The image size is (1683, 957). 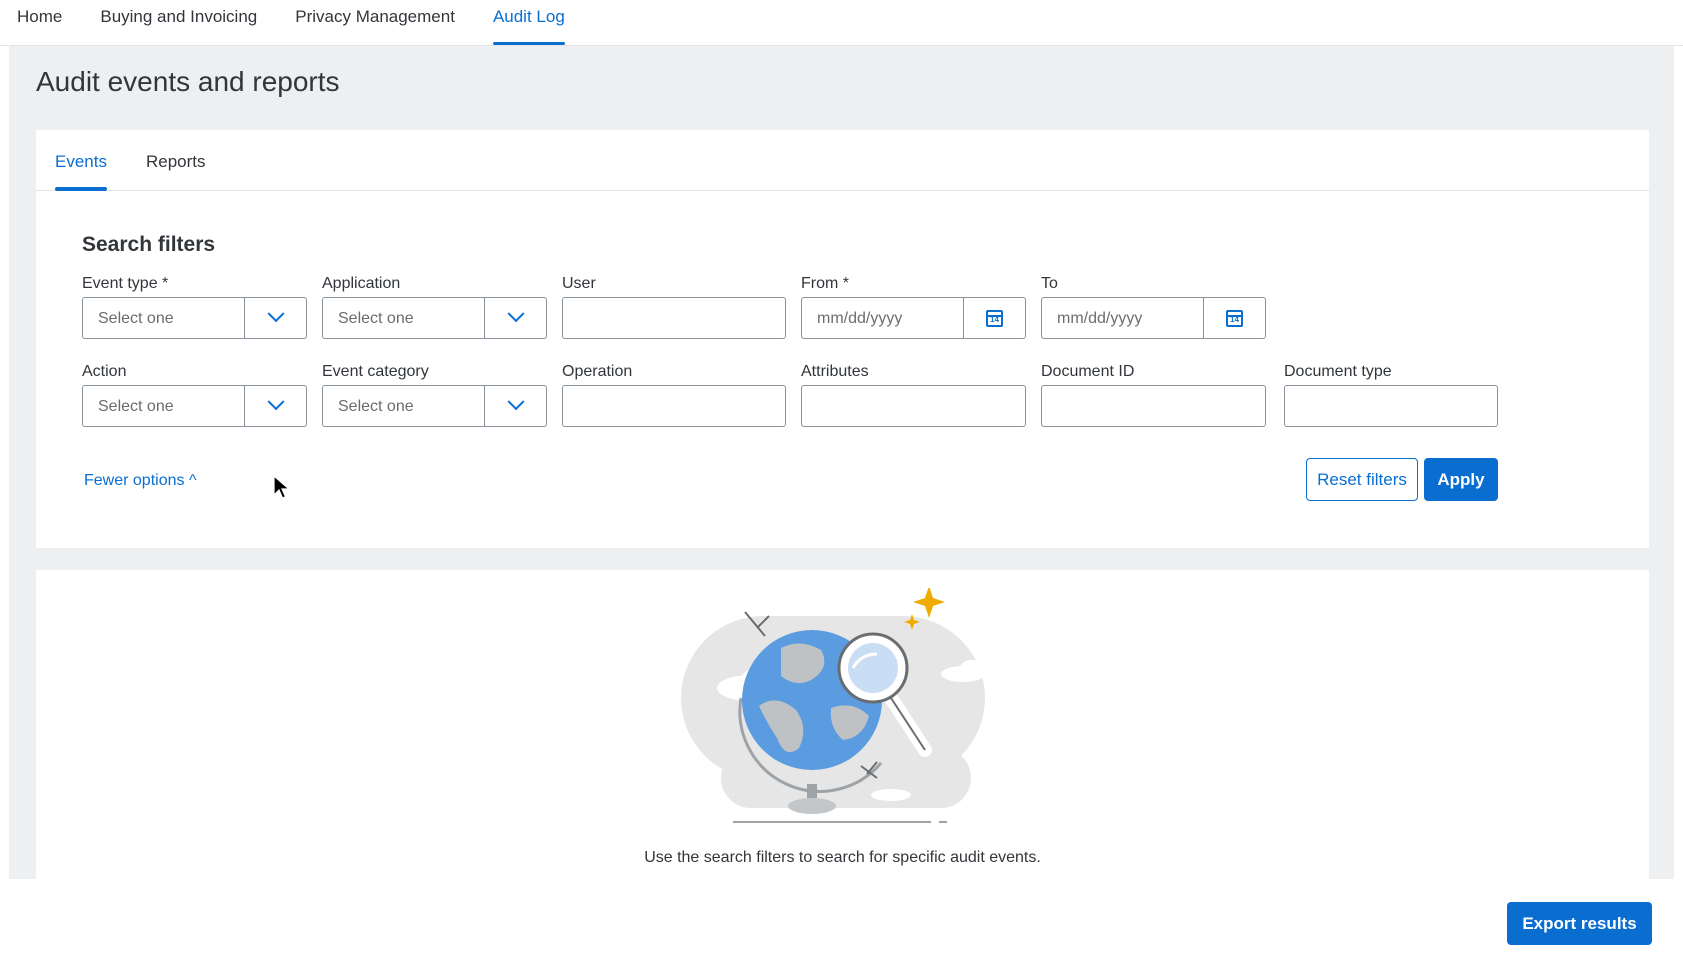 I want to click on footer-bar: Export results, so click(x=841, y=918).